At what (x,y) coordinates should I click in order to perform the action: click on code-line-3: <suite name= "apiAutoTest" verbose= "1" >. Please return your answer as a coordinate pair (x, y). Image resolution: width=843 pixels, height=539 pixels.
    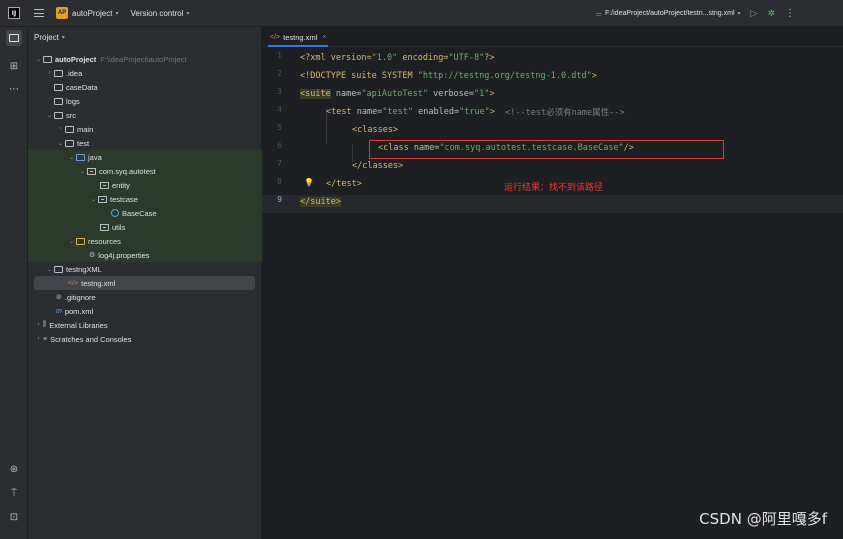
    Looking at the image, I should click on (397, 94).